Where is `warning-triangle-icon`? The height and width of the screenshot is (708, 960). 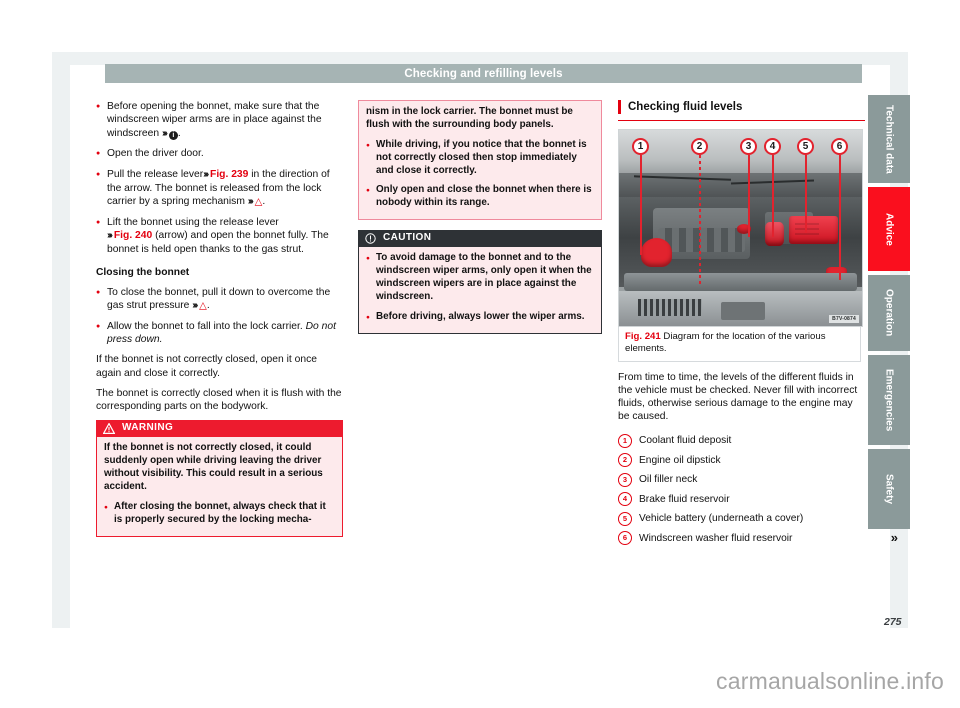
warning-triangle-icon is located at coordinates (109, 429).